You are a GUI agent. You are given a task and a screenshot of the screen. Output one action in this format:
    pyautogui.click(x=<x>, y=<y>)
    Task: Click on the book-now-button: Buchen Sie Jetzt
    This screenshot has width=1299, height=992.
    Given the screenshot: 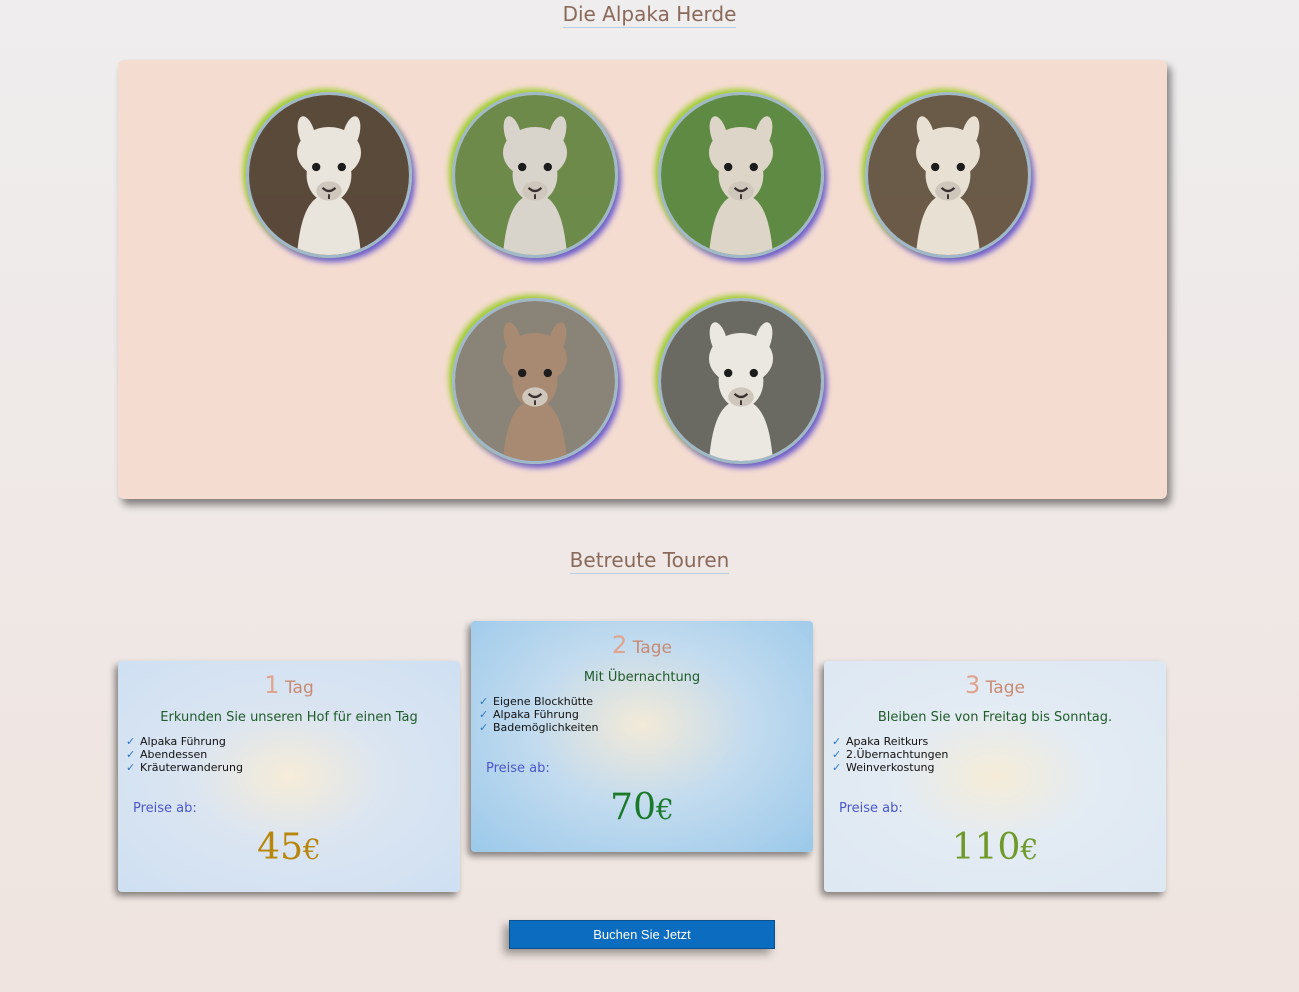 What is the action you would take?
    pyautogui.click(x=642, y=934)
    